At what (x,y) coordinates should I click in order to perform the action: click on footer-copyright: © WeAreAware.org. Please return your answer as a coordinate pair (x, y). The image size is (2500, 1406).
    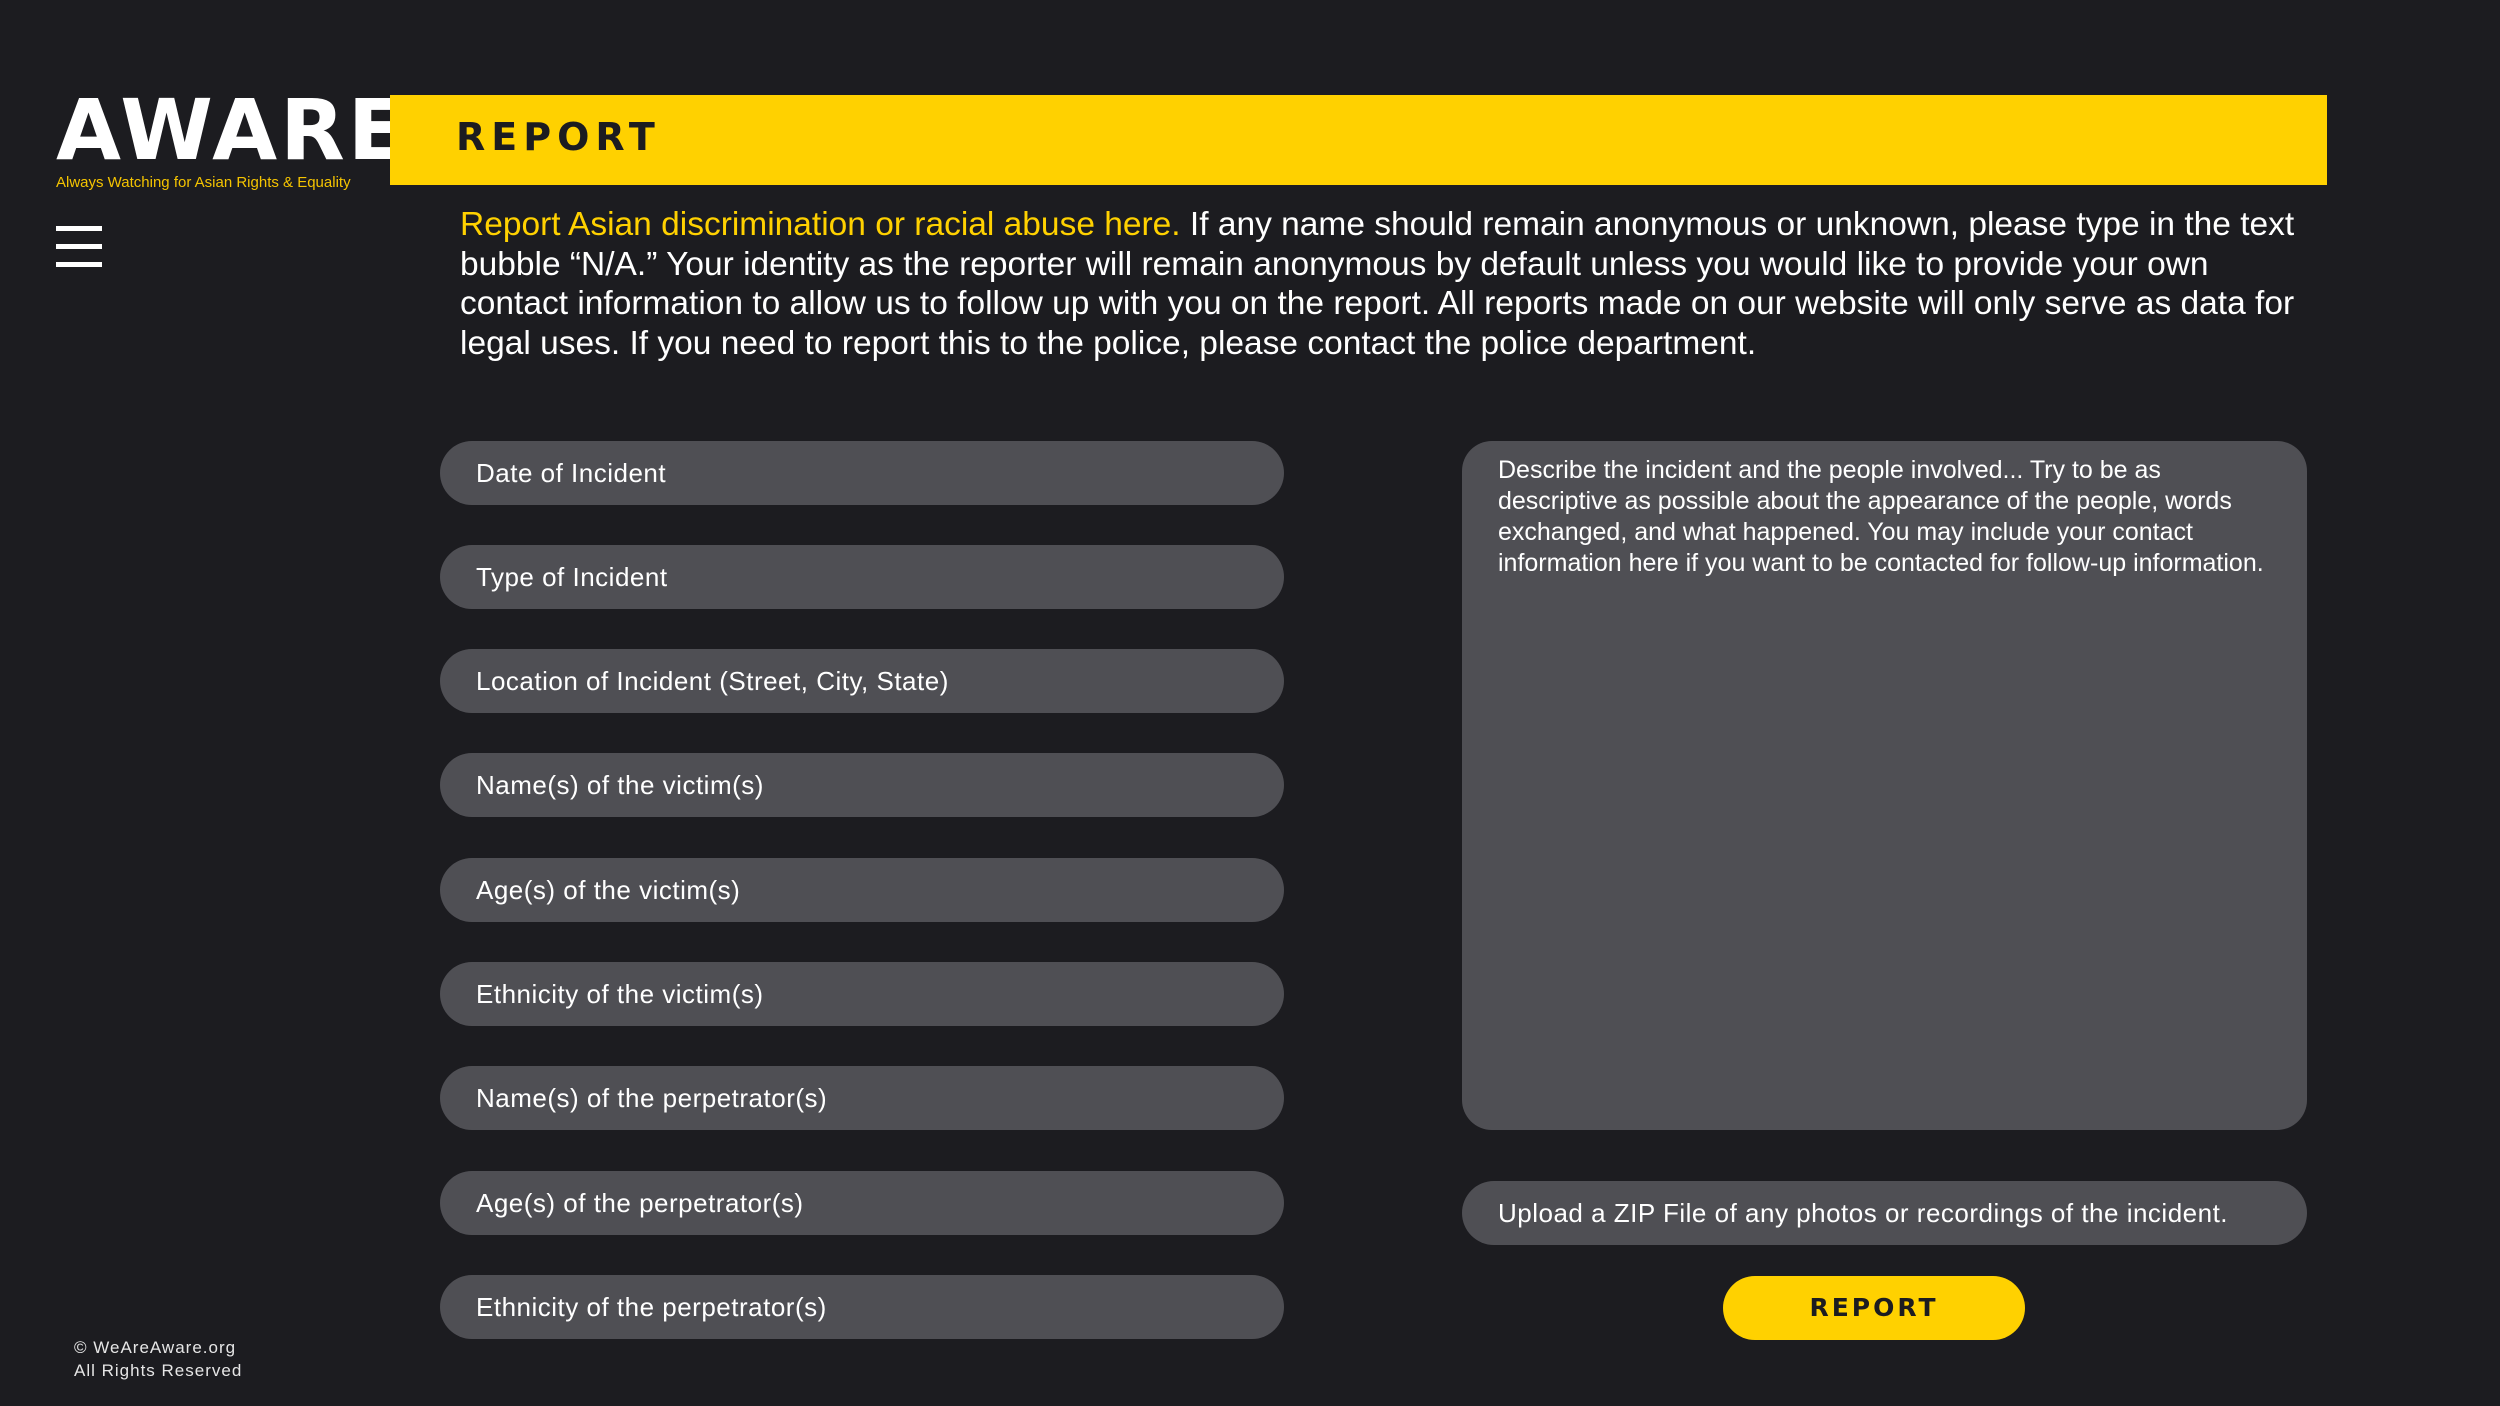
    Looking at the image, I should click on (155, 1347).